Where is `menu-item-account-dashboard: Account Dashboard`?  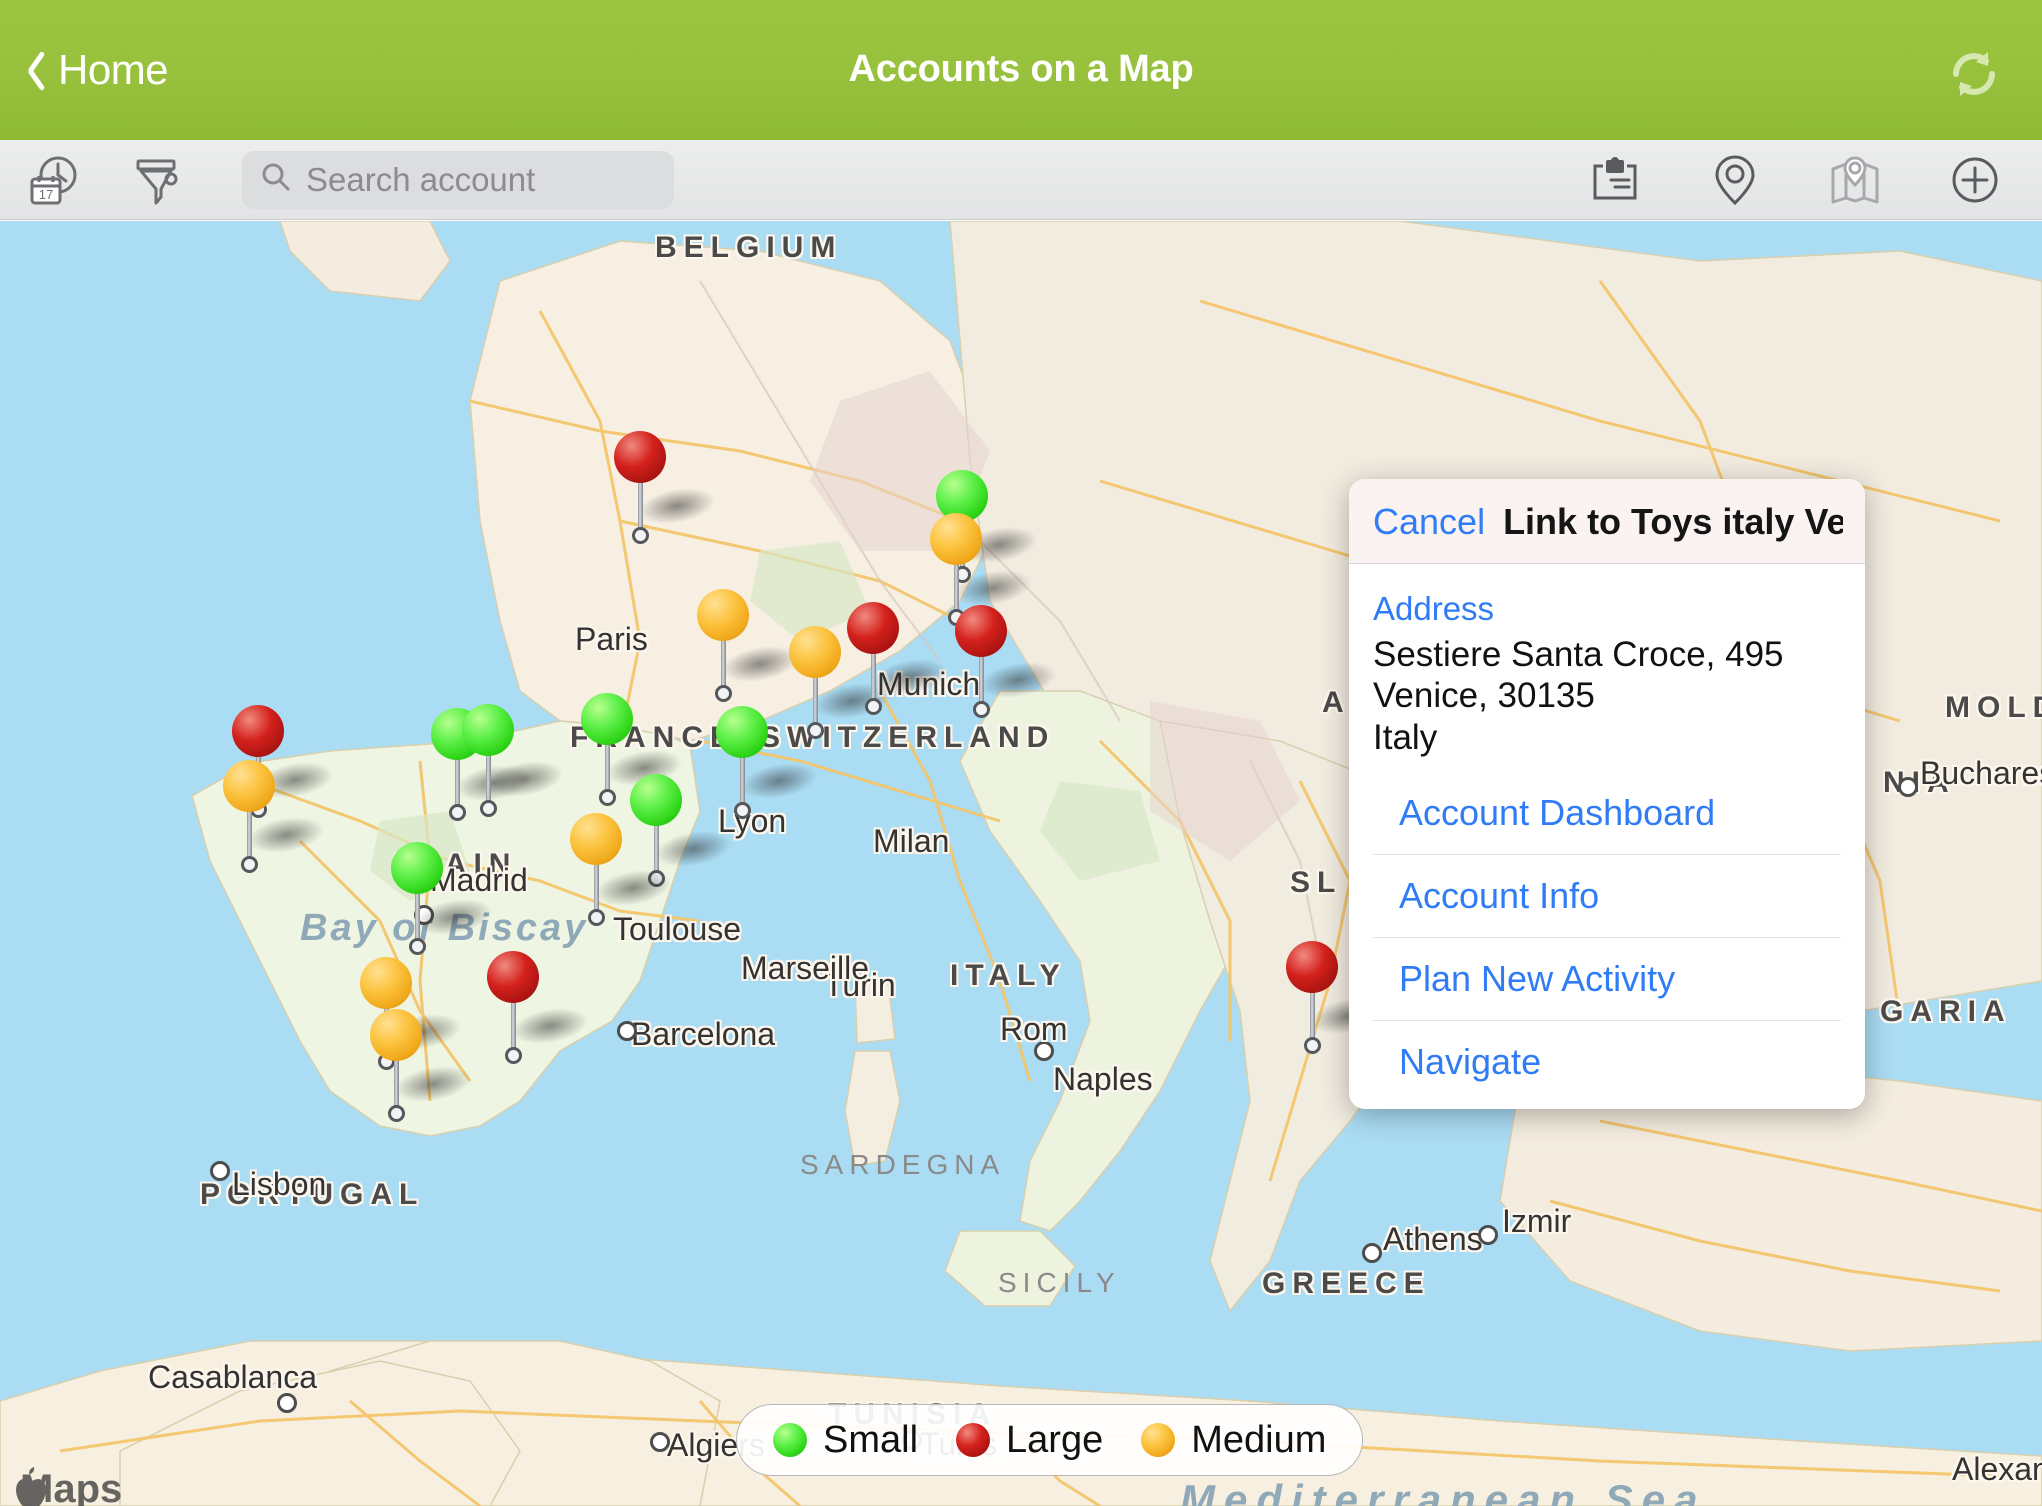 menu-item-account-dashboard: Account Dashboard is located at coordinates (1607, 819).